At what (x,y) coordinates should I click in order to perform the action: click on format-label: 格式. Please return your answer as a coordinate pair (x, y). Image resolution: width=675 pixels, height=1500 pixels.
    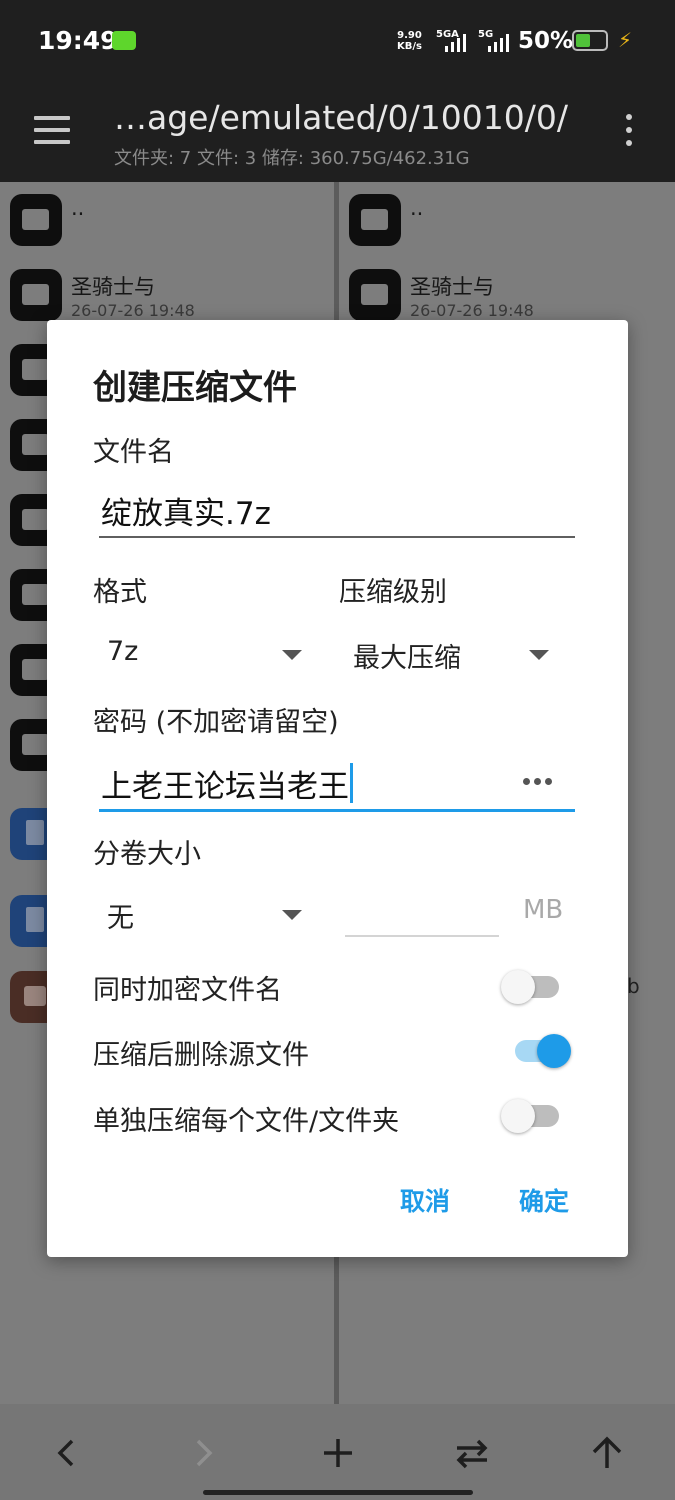
    Looking at the image, I should click on (120, 592).